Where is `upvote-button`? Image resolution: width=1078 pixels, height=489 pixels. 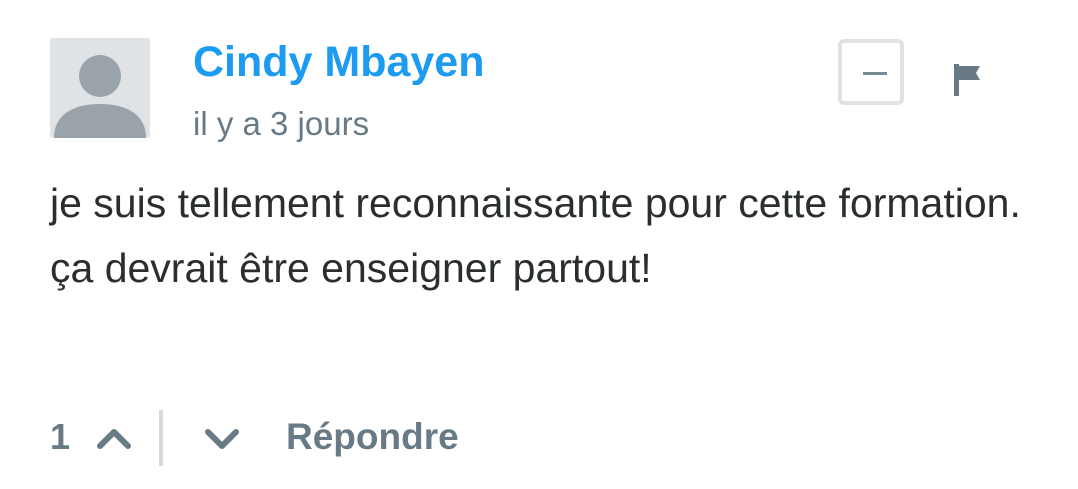
upvote-button is located at coordinates (114, 438).